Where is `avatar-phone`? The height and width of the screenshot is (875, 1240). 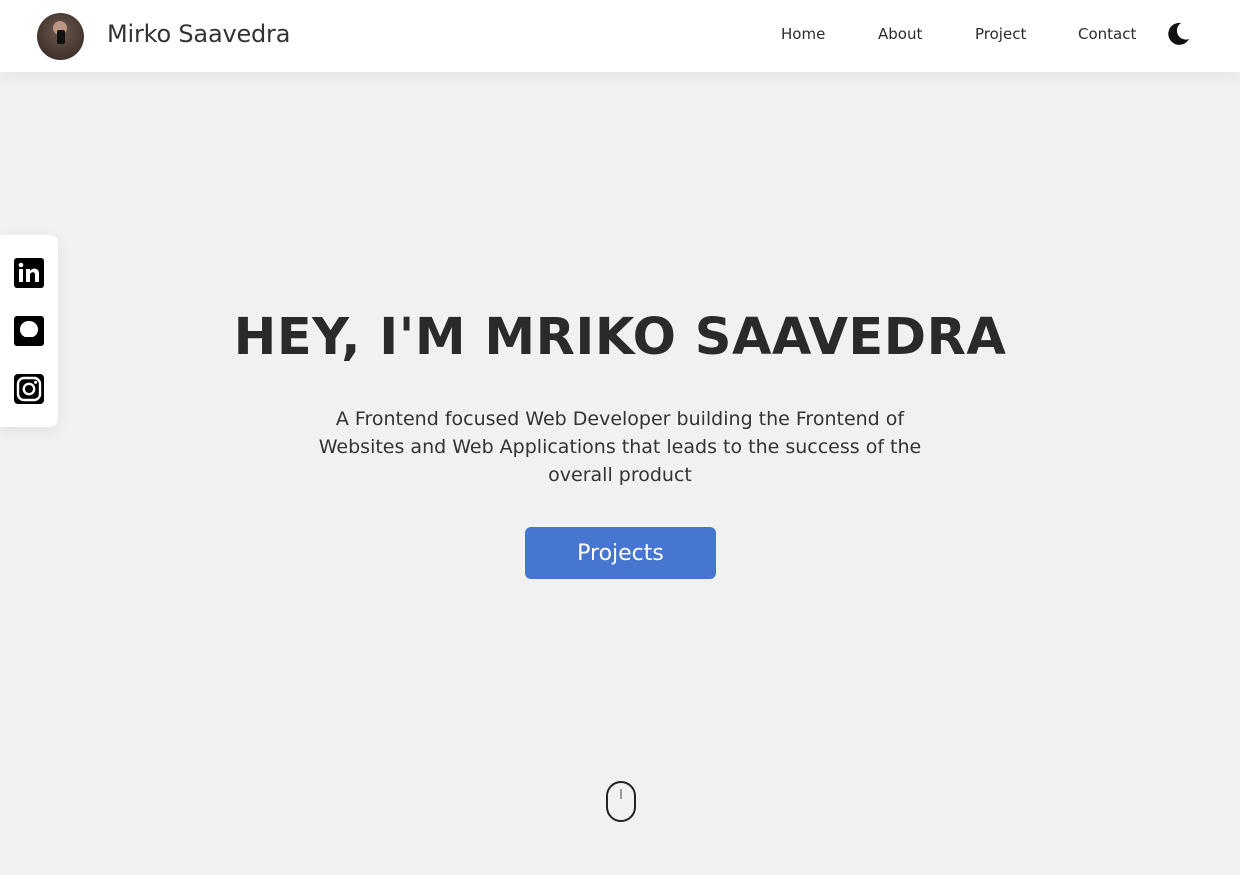 avatar-phone is located at coordinates (61, 37).